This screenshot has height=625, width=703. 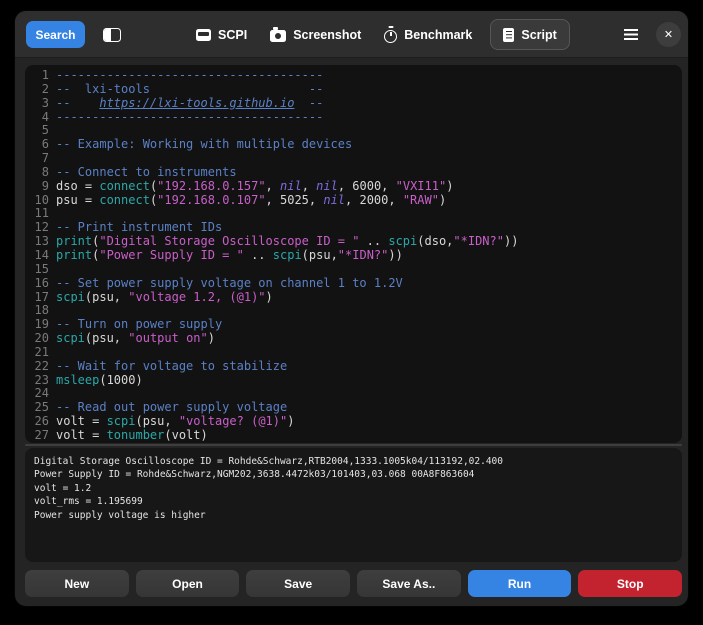 I want to click on code-token: -- Connect to instruments, so click(x=146, y=171).